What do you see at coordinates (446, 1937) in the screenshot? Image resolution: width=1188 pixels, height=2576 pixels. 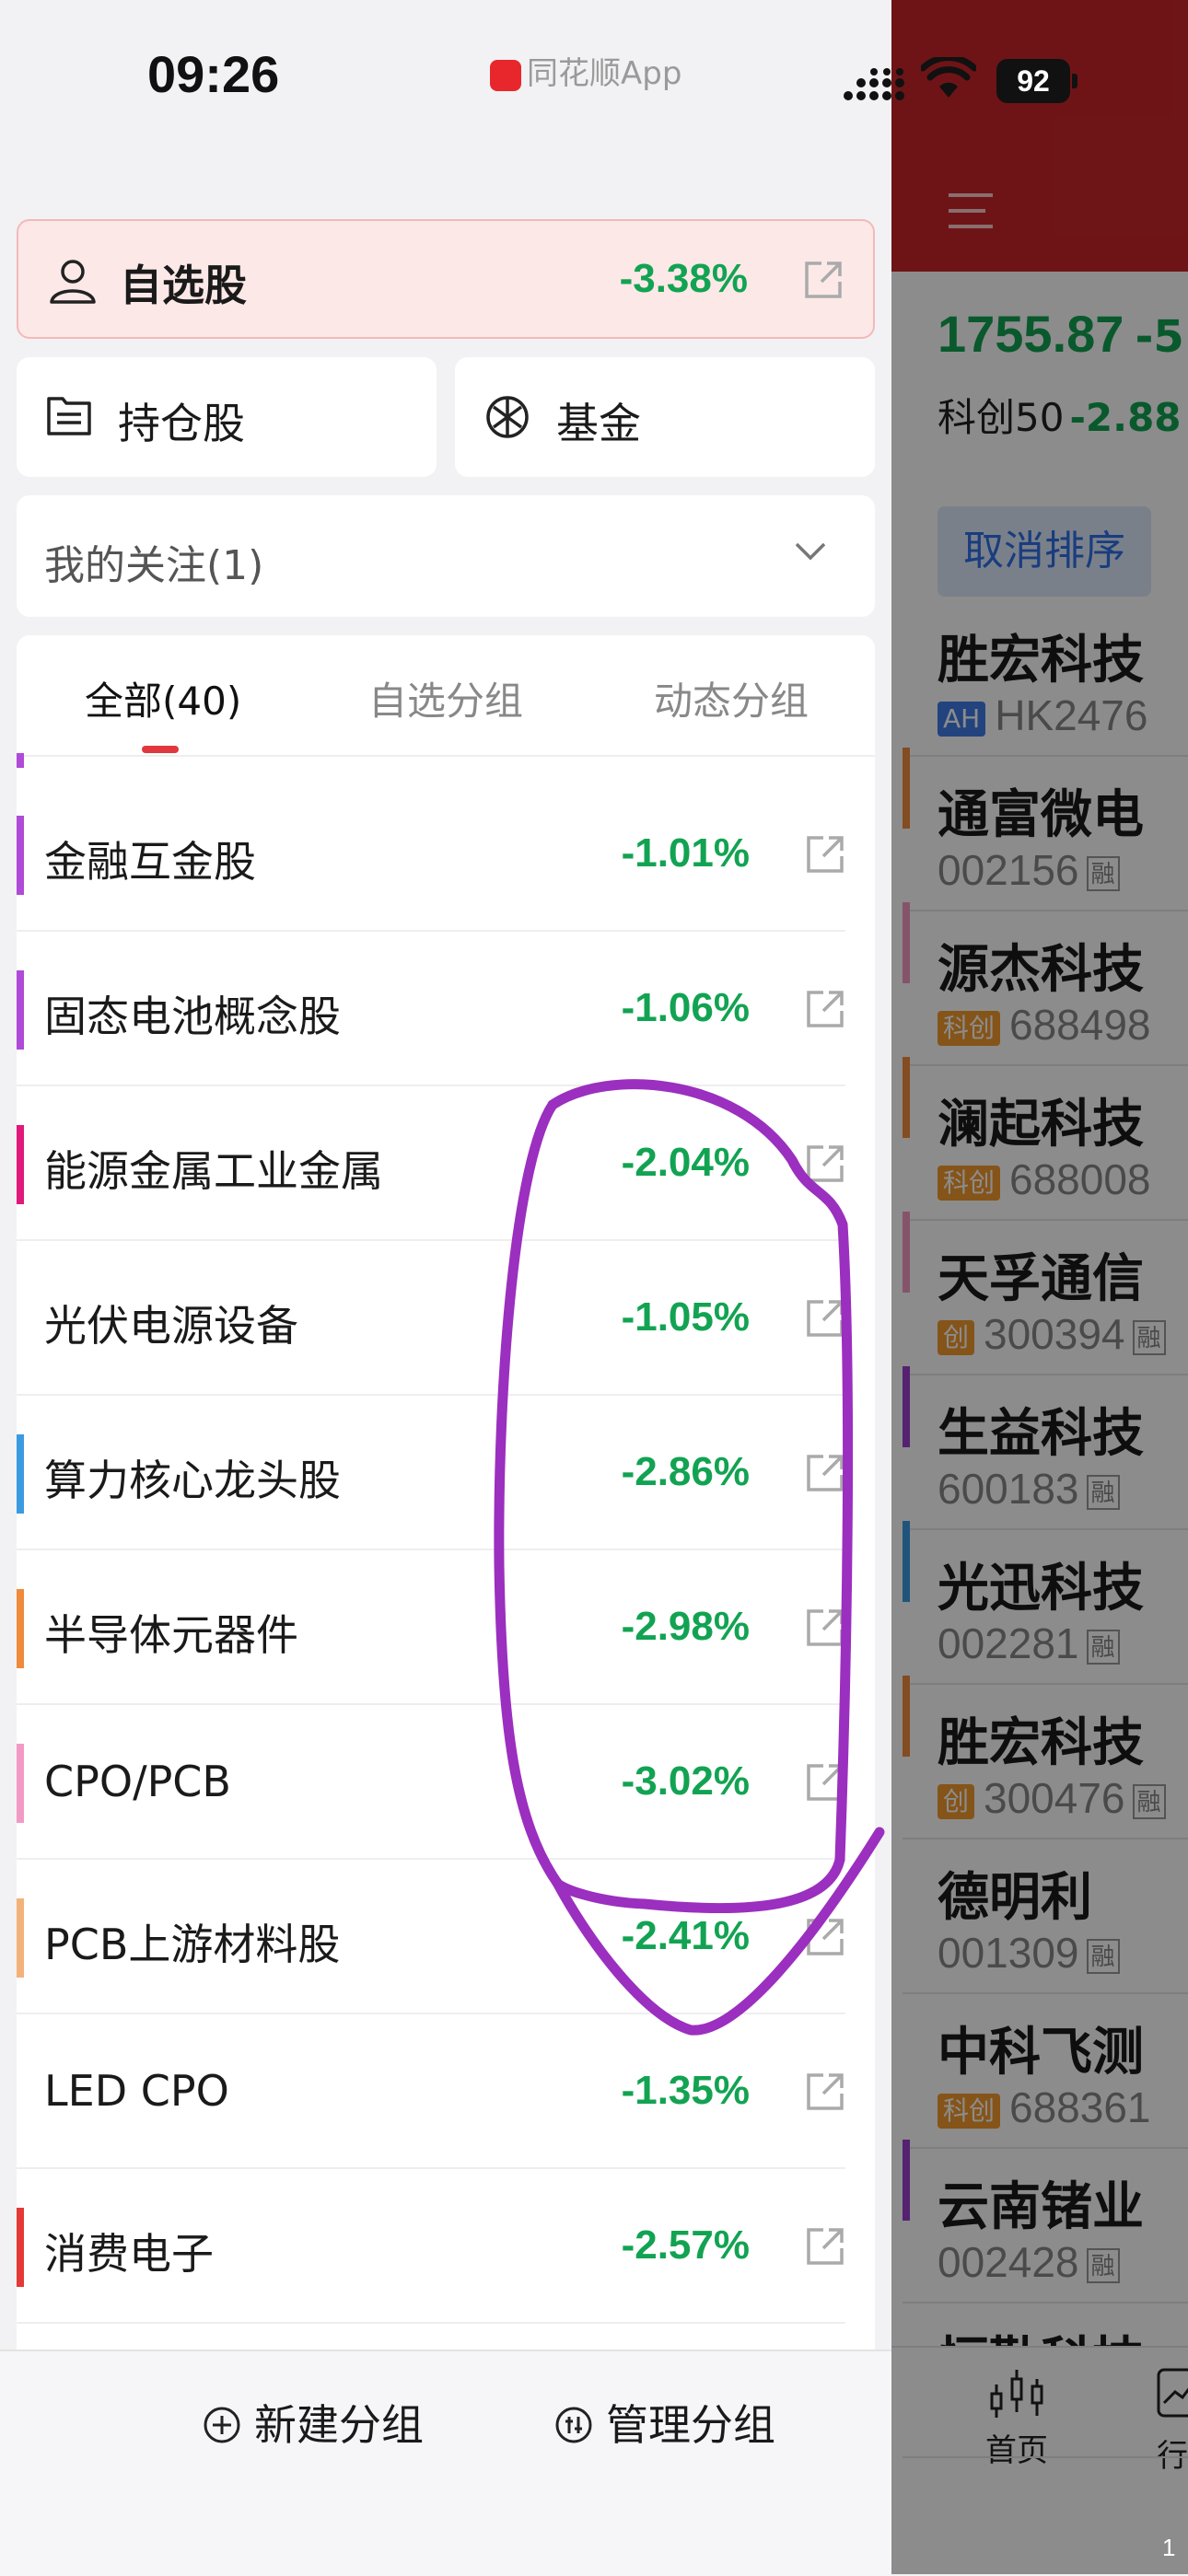 I see `group-row: PCB上游材料股 -2.41%` at bounding box center [446, 1937].